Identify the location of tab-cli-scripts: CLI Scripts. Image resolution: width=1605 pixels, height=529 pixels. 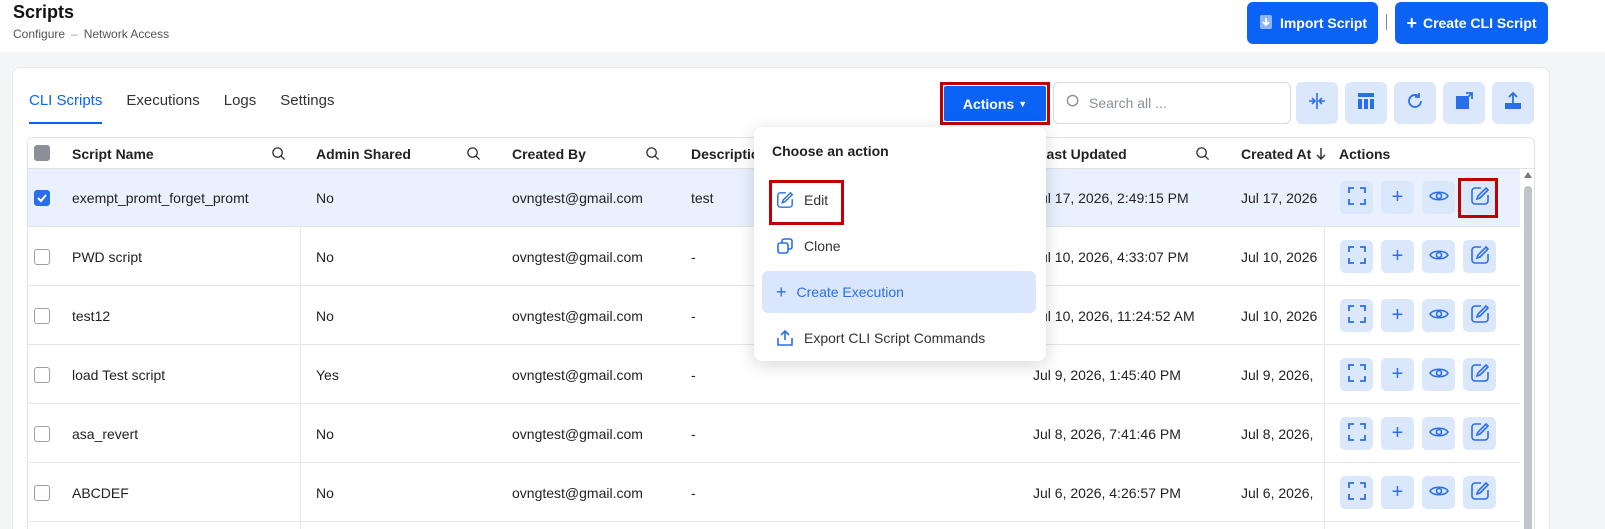
(66, 108).